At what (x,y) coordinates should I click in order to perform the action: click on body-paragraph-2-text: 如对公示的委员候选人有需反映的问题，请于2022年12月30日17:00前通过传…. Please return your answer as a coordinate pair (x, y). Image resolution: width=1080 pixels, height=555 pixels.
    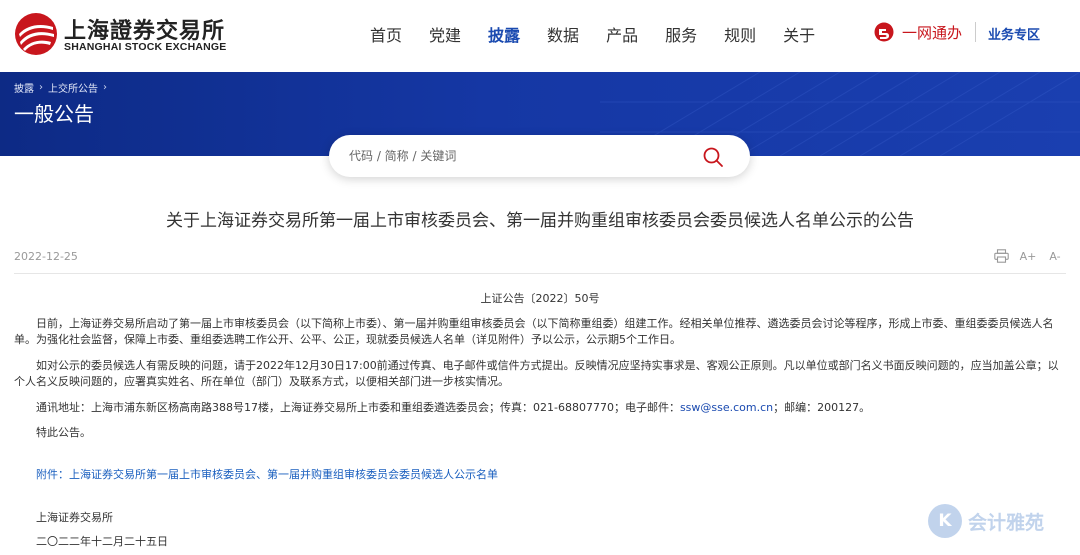
    Looking at the image, I should click on (536, 373).